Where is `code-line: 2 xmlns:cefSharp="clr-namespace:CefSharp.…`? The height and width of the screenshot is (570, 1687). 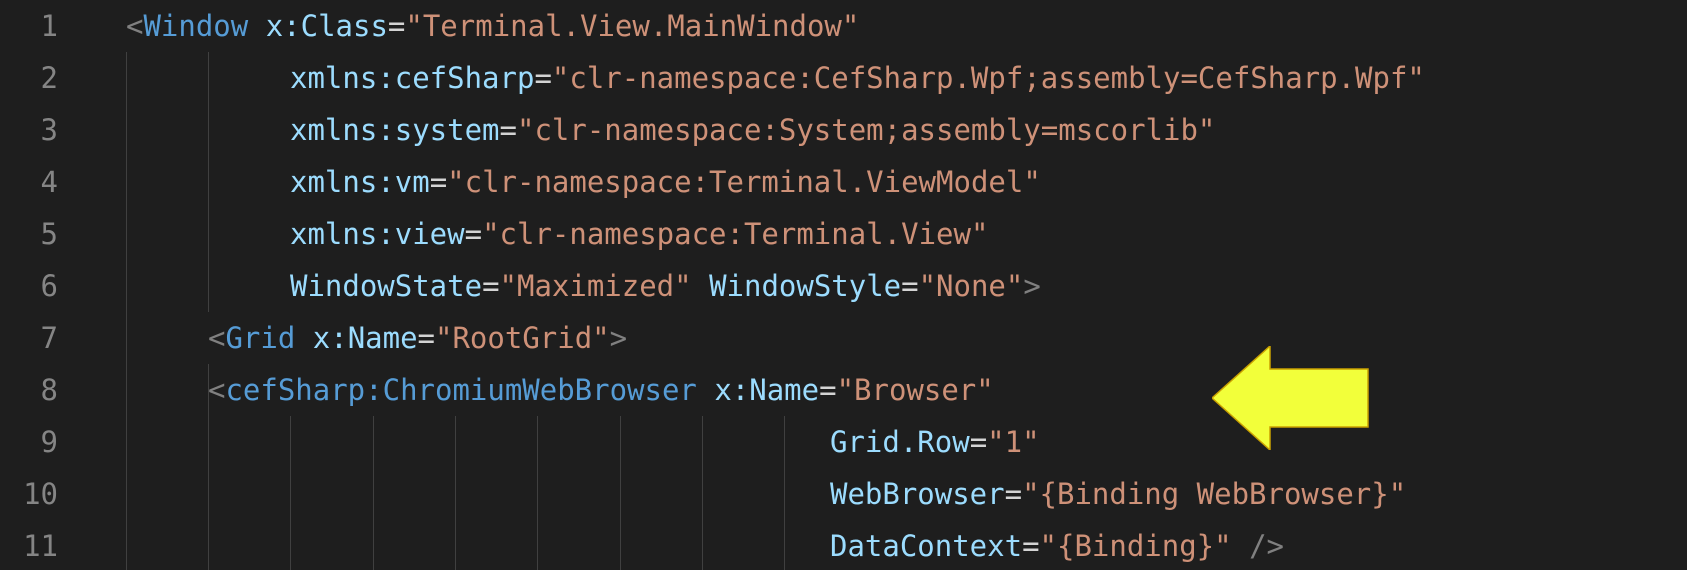 code-line: 2 xmlns:cefSharp="clr-namespace:CefSharp.… is located at coordinates (843, 78).